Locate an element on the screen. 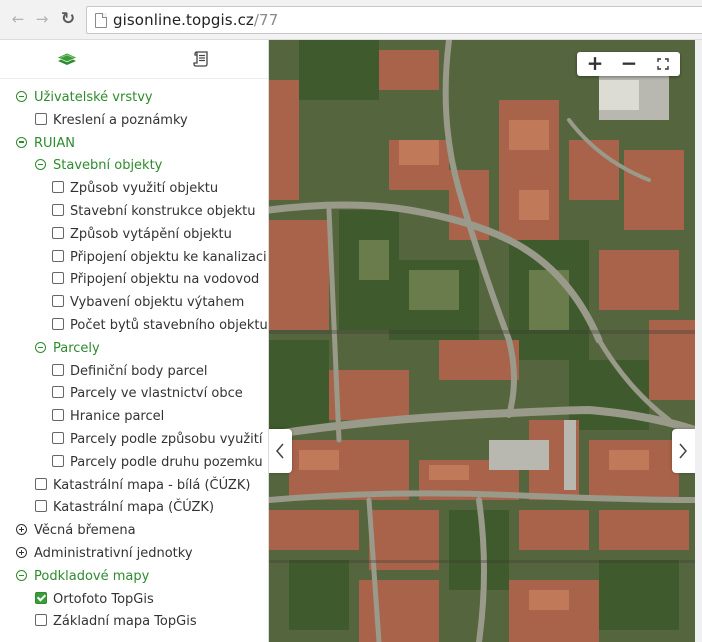  arrow-left-icon: ← is located at coordinates (18, 19).